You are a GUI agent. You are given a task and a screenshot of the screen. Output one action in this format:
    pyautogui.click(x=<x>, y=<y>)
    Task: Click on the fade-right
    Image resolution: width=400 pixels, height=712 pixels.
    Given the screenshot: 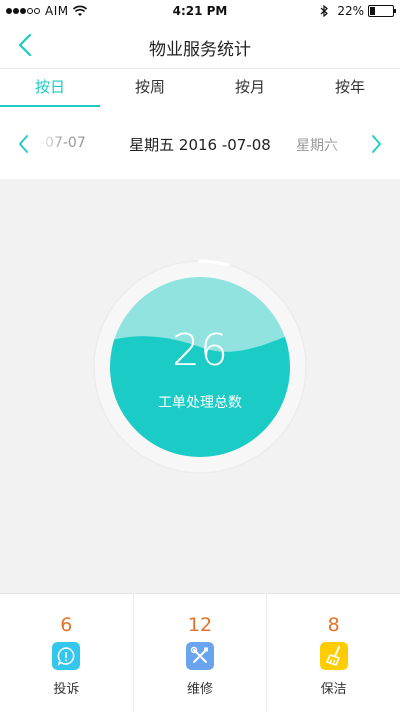 What is the action you would take?
    pyautogui.click(x=345, y=144)
    